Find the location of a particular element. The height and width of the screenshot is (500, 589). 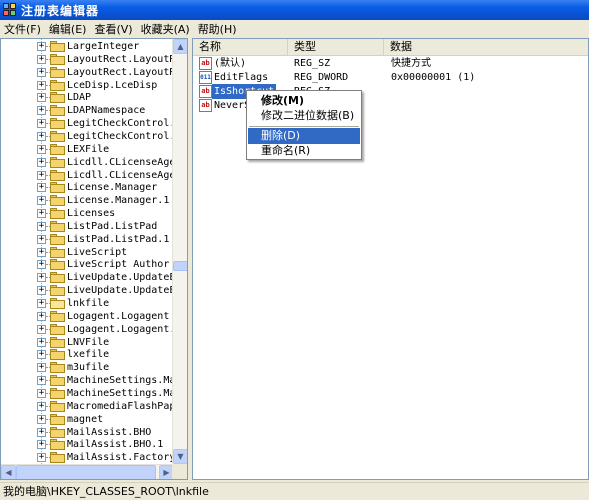

tree-item-label: LiveUpdate.UpdateEngine is located at coordinates (120, 278).